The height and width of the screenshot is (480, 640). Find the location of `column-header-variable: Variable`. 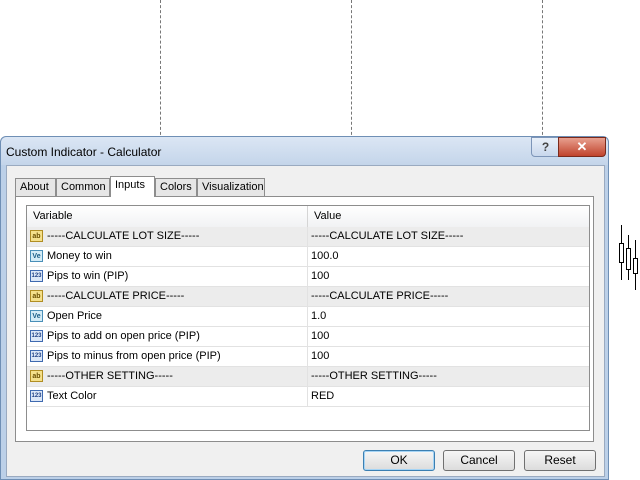

column-header-variable: Variable is located at coordinates (167, 216).